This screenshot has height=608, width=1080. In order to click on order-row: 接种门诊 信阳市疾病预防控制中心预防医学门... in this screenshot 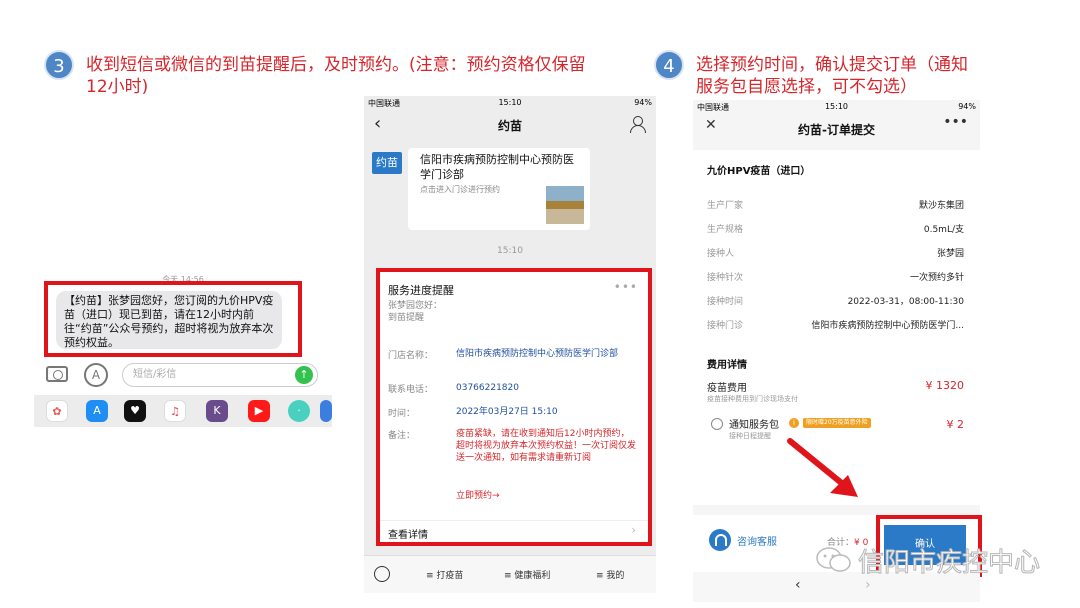, I will do `click(835, 325)`.